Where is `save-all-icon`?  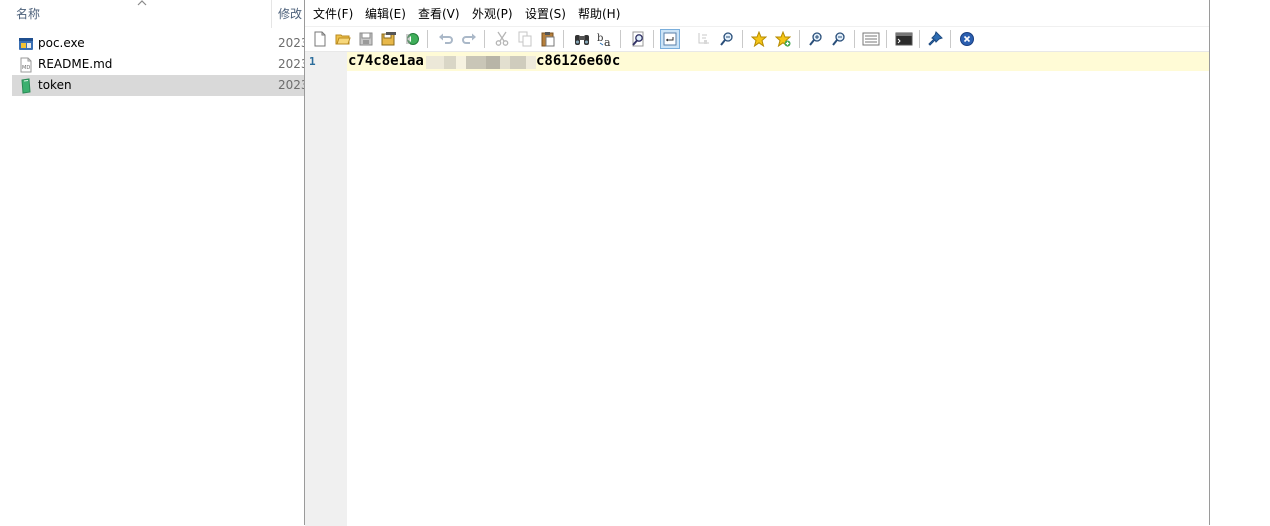 save-all-icon is located at coordinates (388, 39).